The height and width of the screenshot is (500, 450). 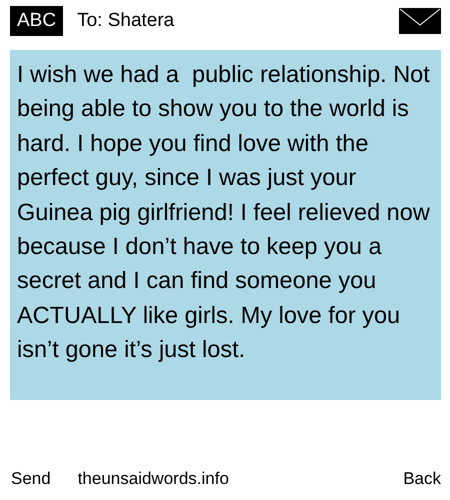 What do you see at coordinates (37, 21) in the screenshot?
I see `input-mode-badge: ABC` at bounding box center [37, 21].